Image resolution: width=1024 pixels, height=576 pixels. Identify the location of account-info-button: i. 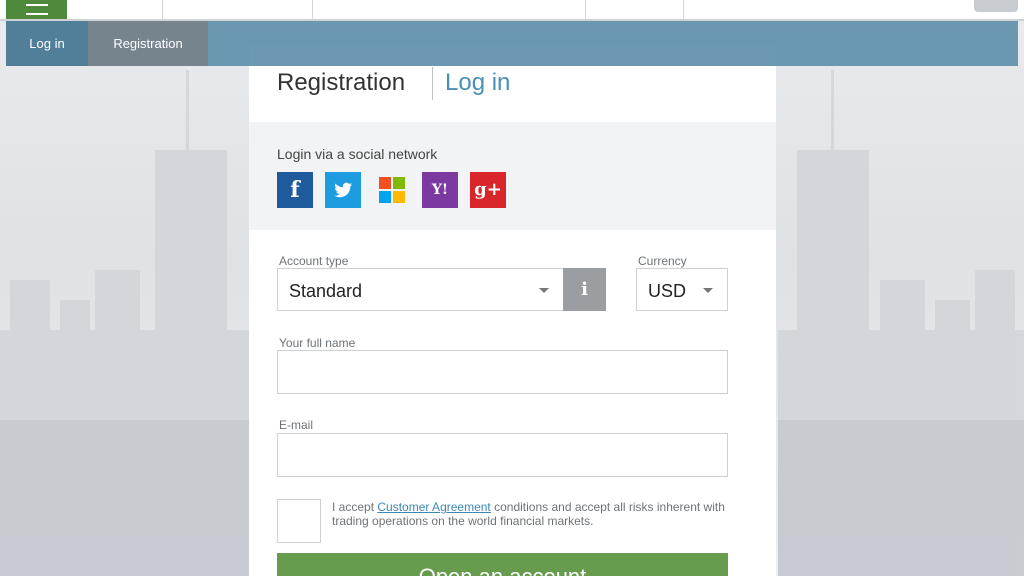
(584, 289).